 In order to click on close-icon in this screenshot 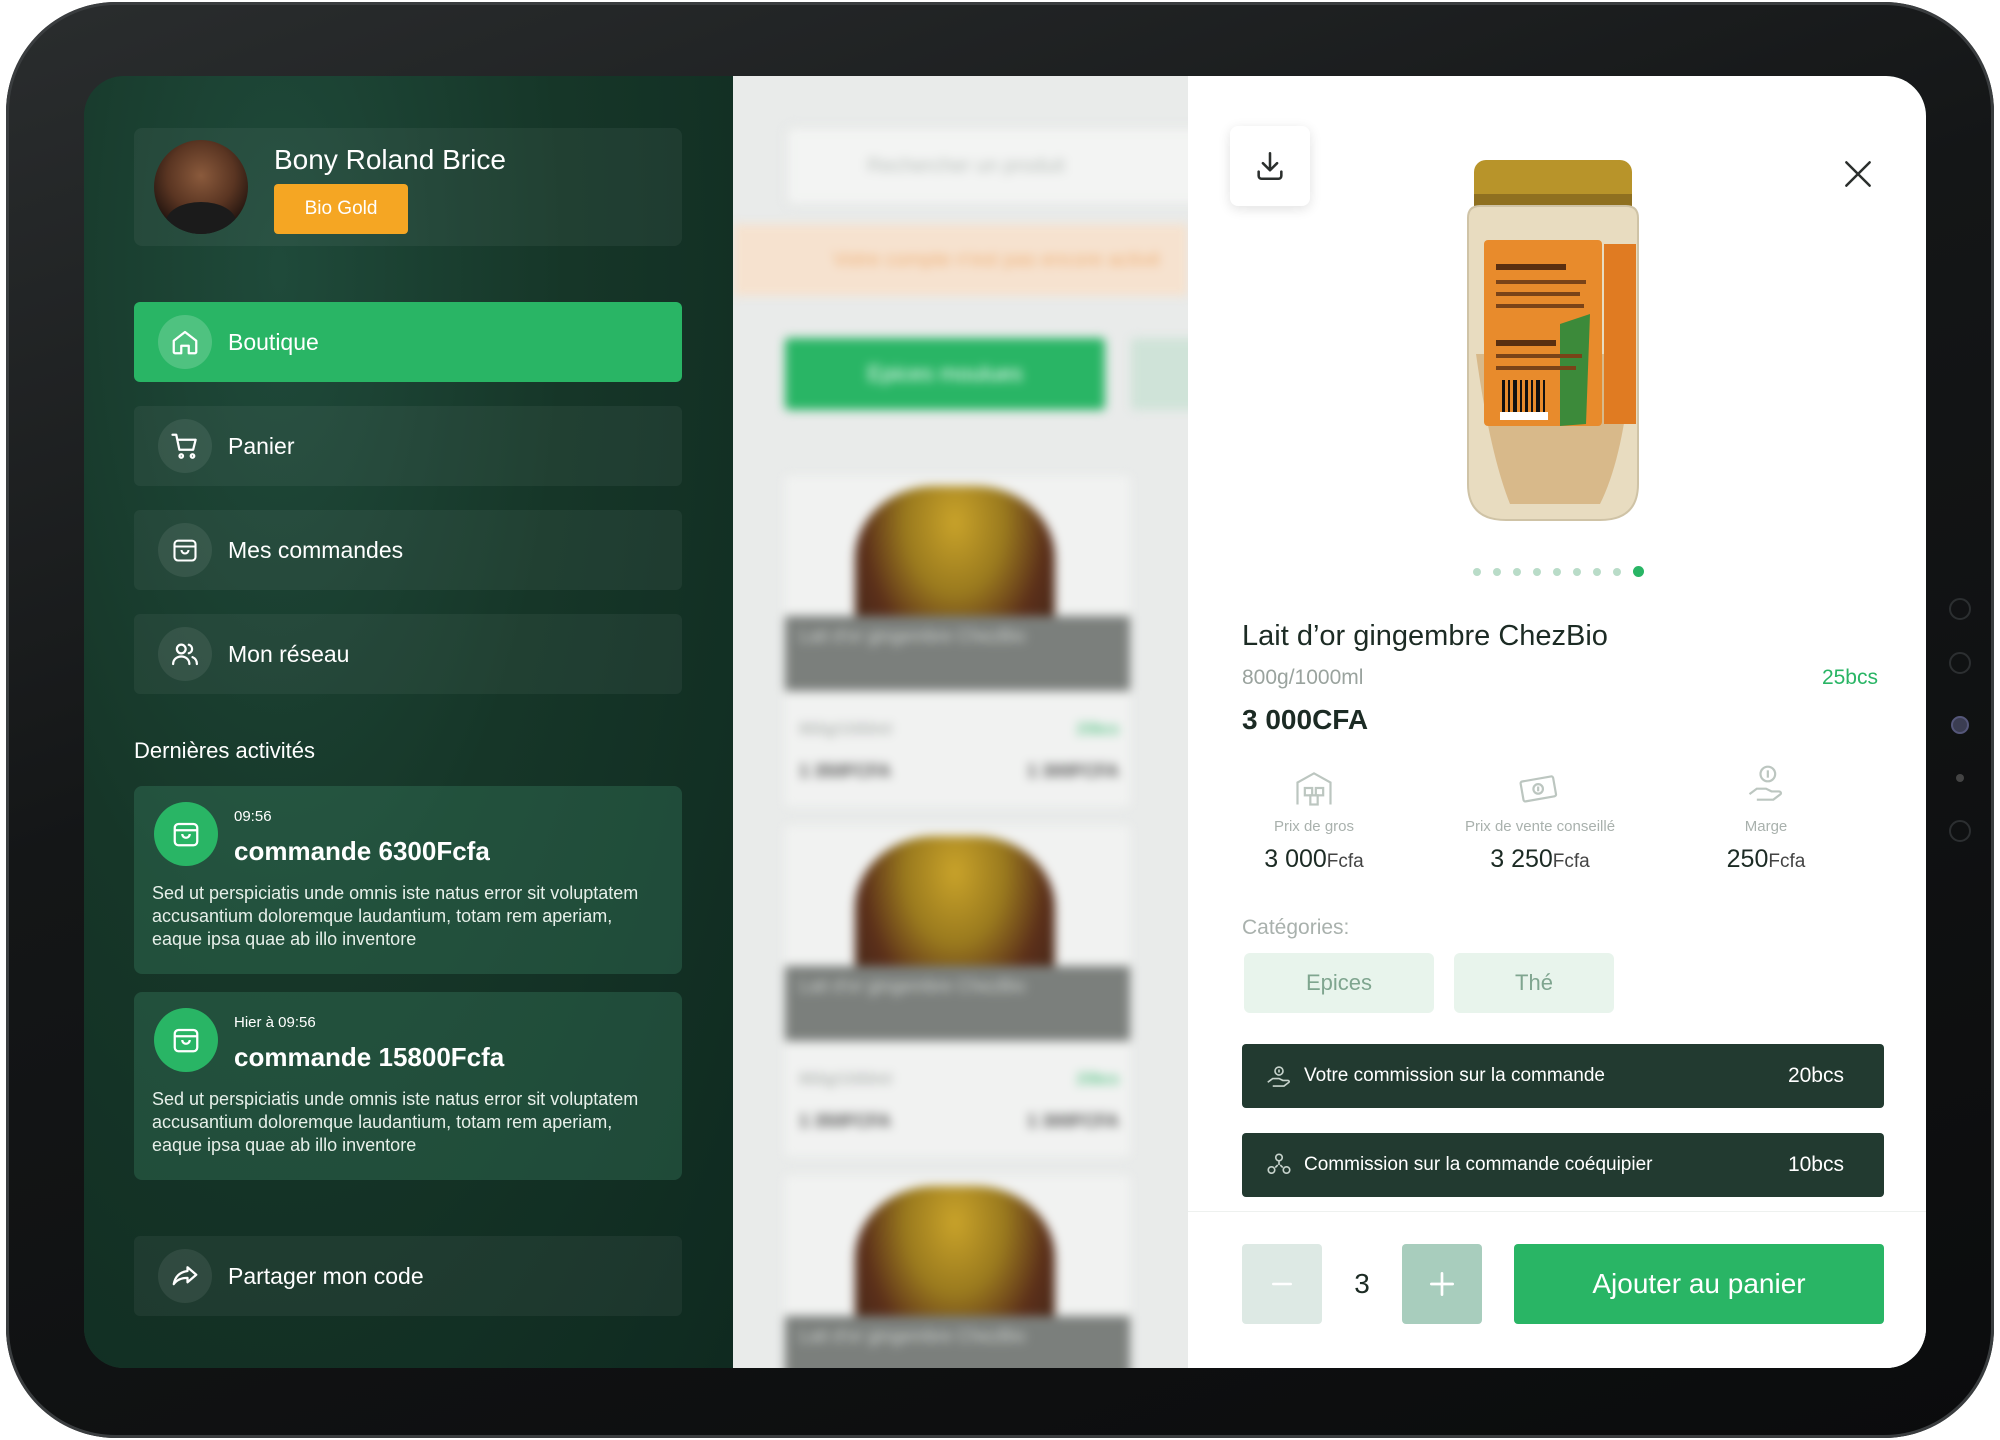, I will do `click(1858, 174)`.